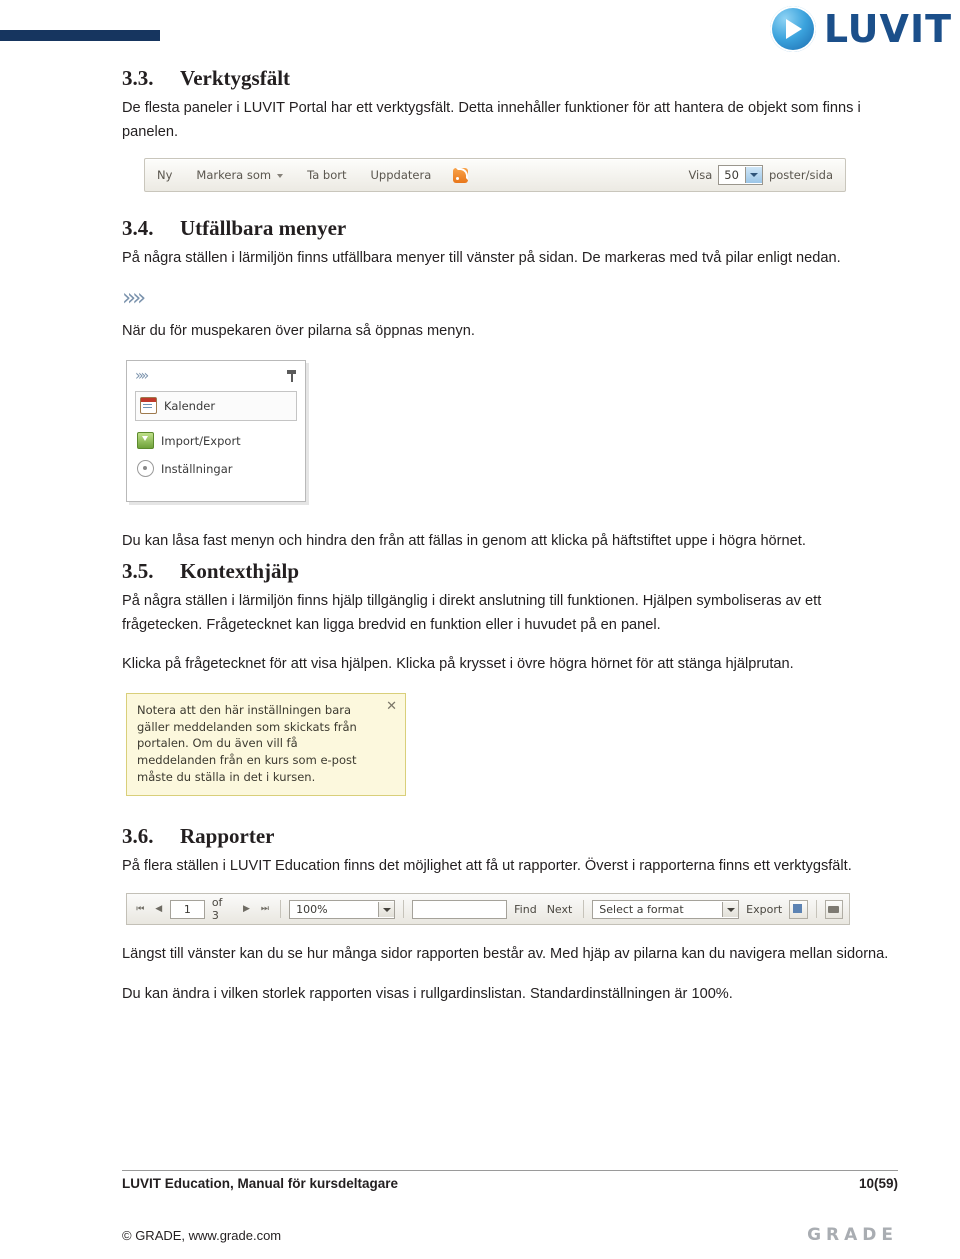 This screenshot has width=960, height=1259. Describe the element at coordinates (852, 1235) in the screenshot. I see `grade-logo: GRADE` at that location.